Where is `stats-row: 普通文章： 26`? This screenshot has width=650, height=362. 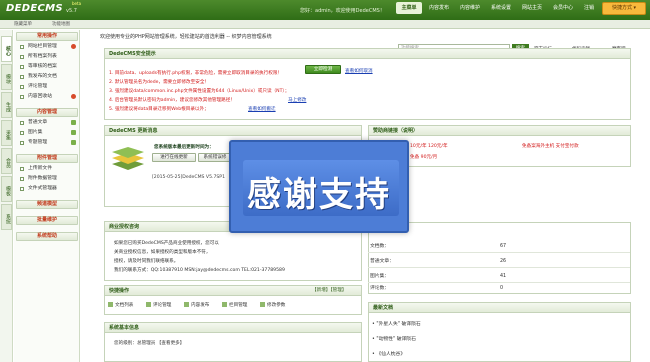
stats-row: 普通文章： 26 is located at coordinates (499, 262).